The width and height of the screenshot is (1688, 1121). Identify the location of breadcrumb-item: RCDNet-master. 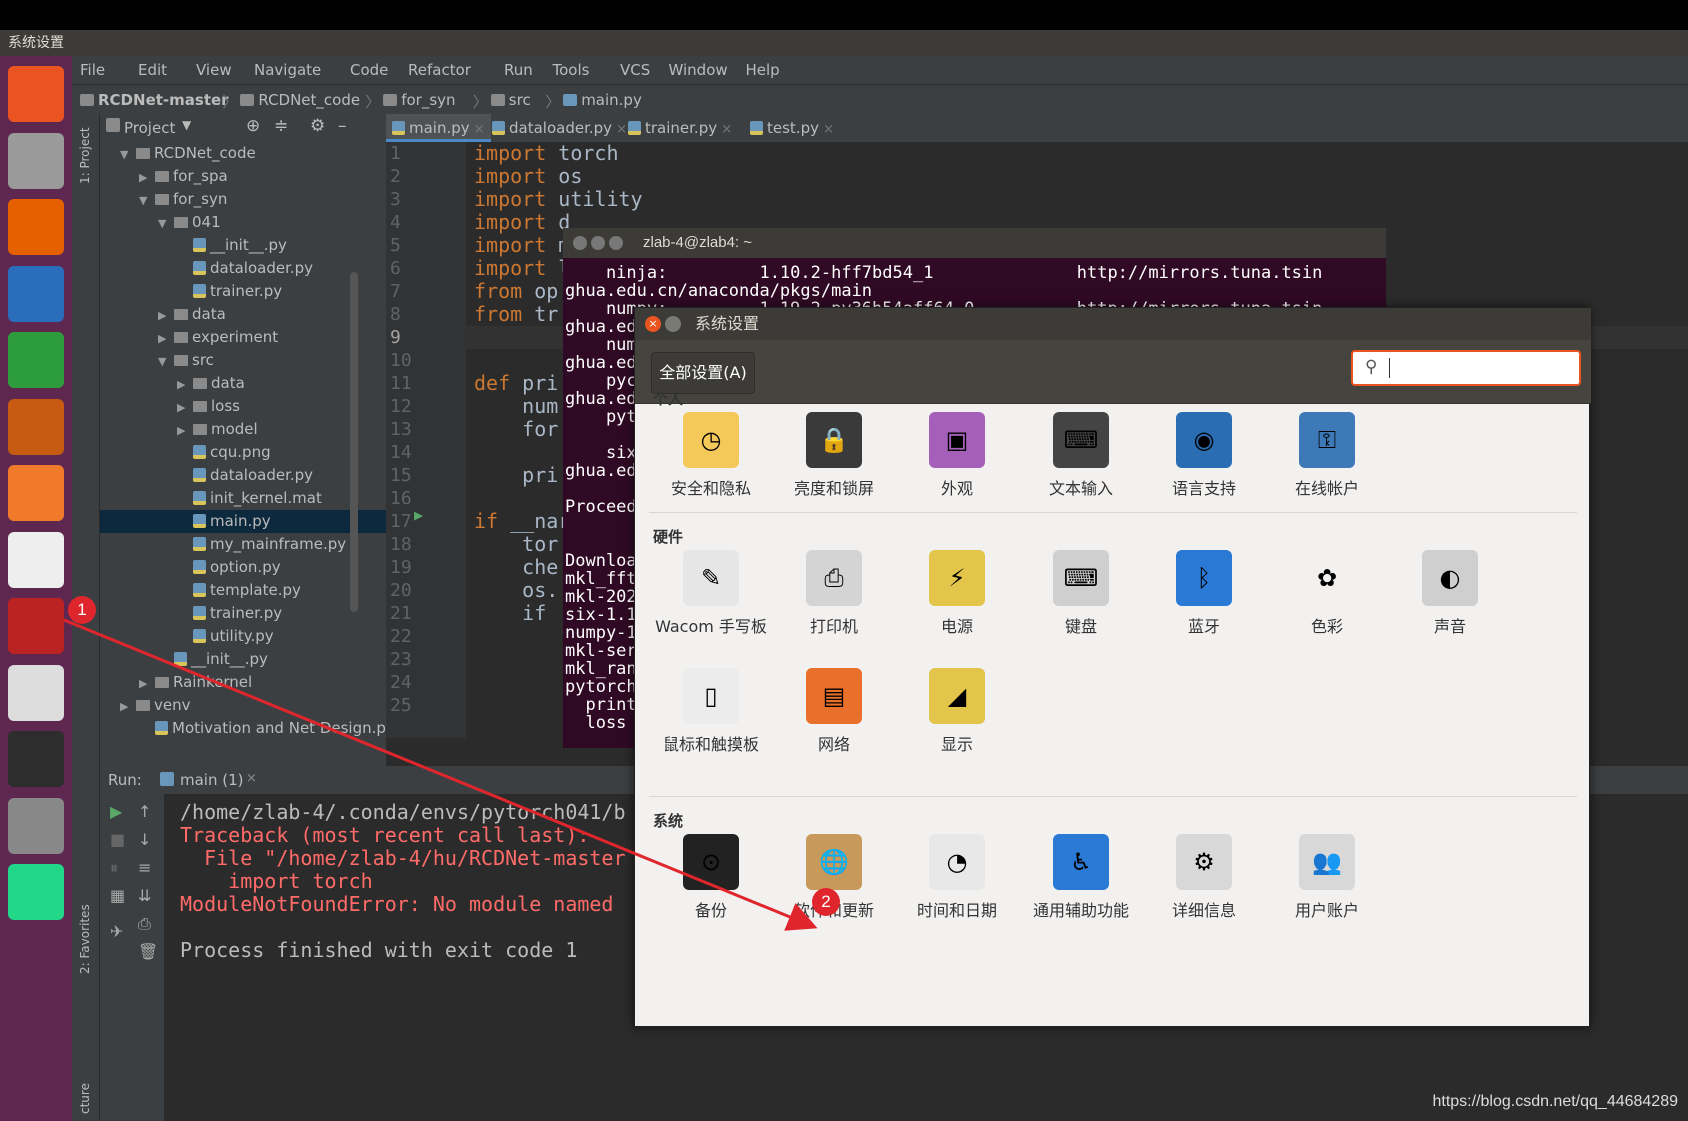
(163, 100).